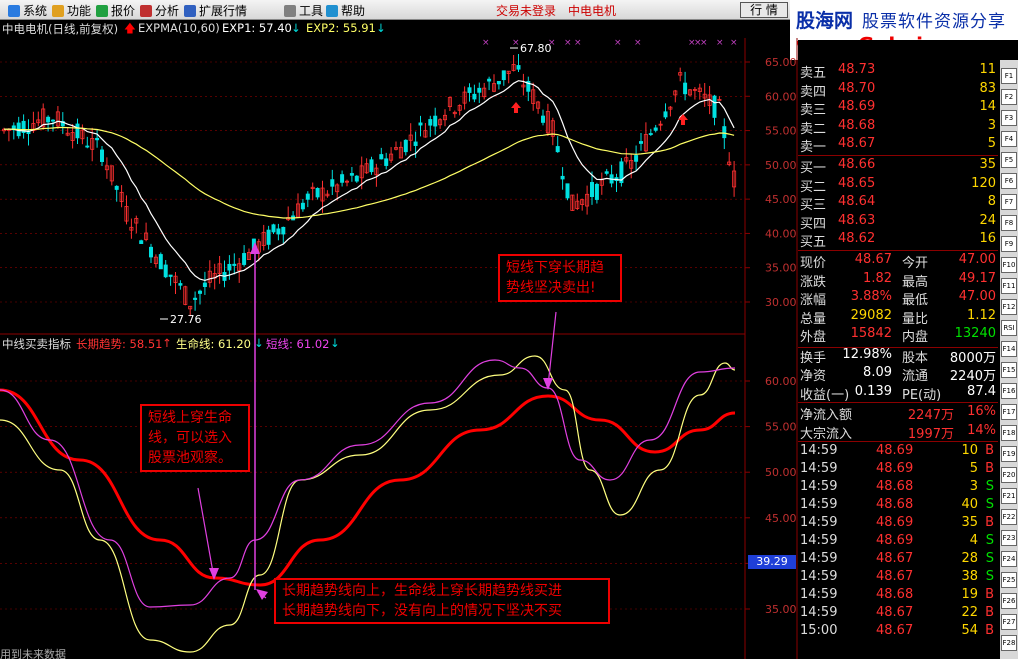 This screenshot has width=1018, height=659. What do you see at coordinates (877, 372) in the screenshot?
I see `stat-value: 8.09` at bounding box center [877, 372].